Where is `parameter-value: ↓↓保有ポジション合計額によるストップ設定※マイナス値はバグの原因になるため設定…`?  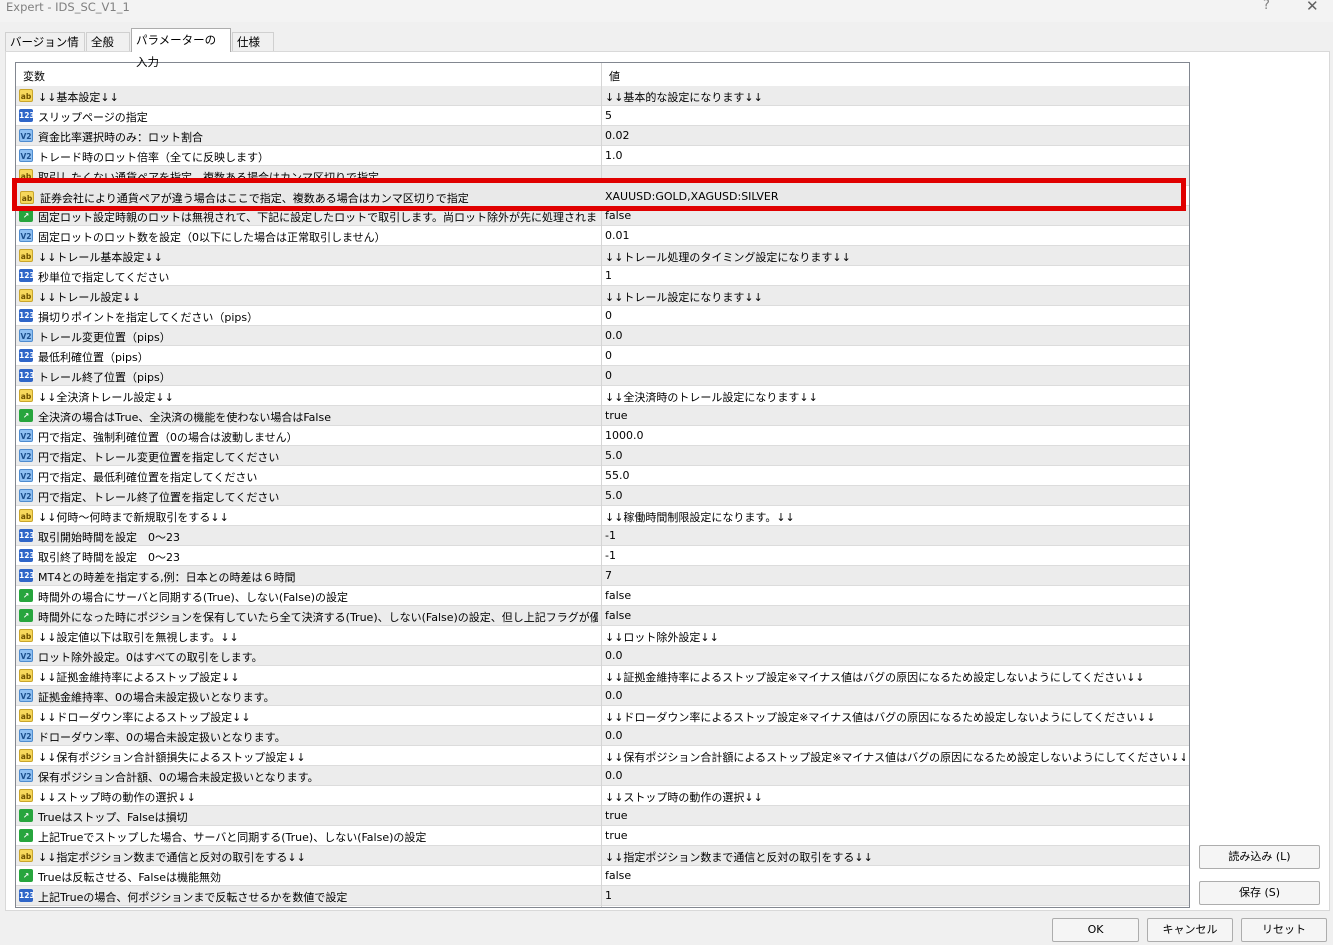 parameter-value: ↓↓保有ポジション合計額によるストップ設定※マイナス値はバグの原因になるため設定… is located at coordinates (895, 757).